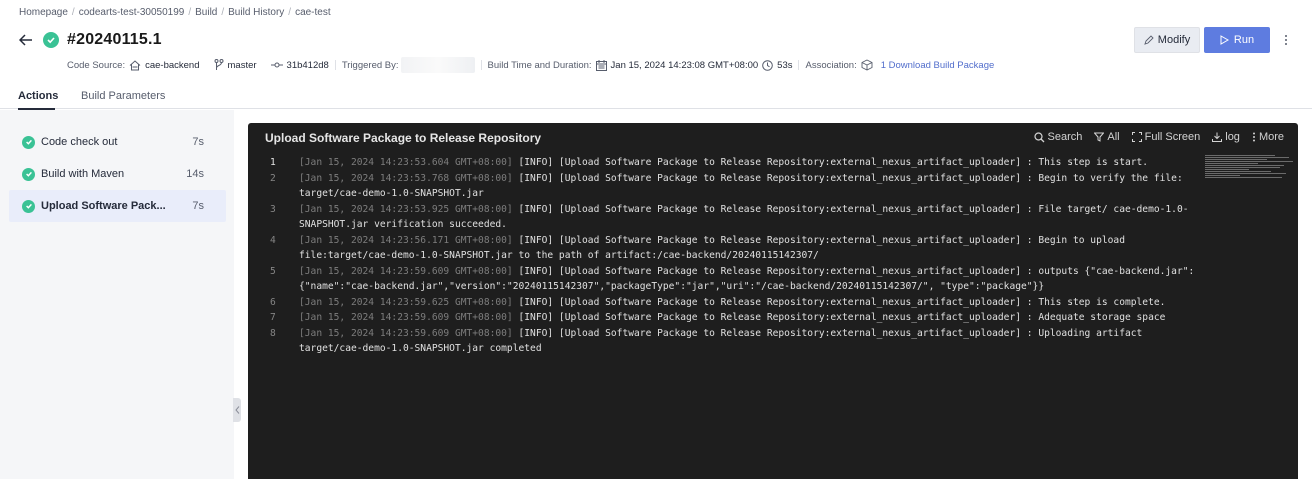 The image size is (1312, 479). I want to click on edit-icon, so click(1149, 40).